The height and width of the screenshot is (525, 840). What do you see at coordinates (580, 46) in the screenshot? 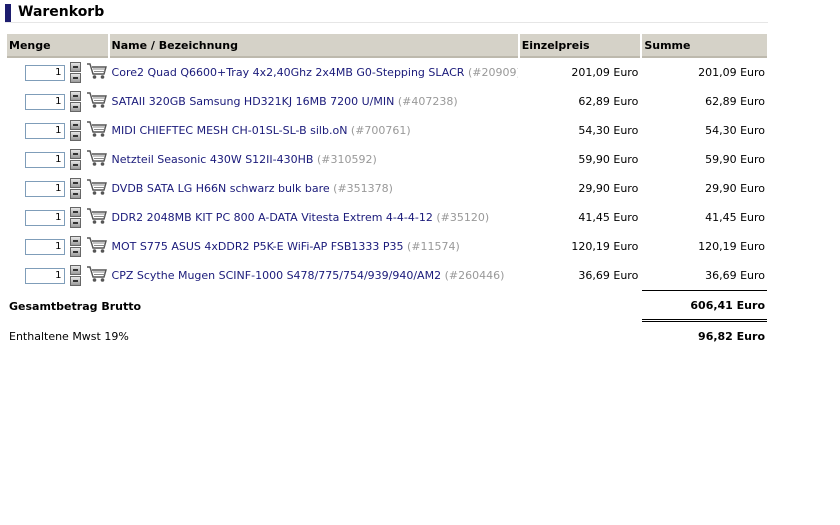
I see `column-header-unit-price: Einzelpreis` at bounding box center [580, 46].